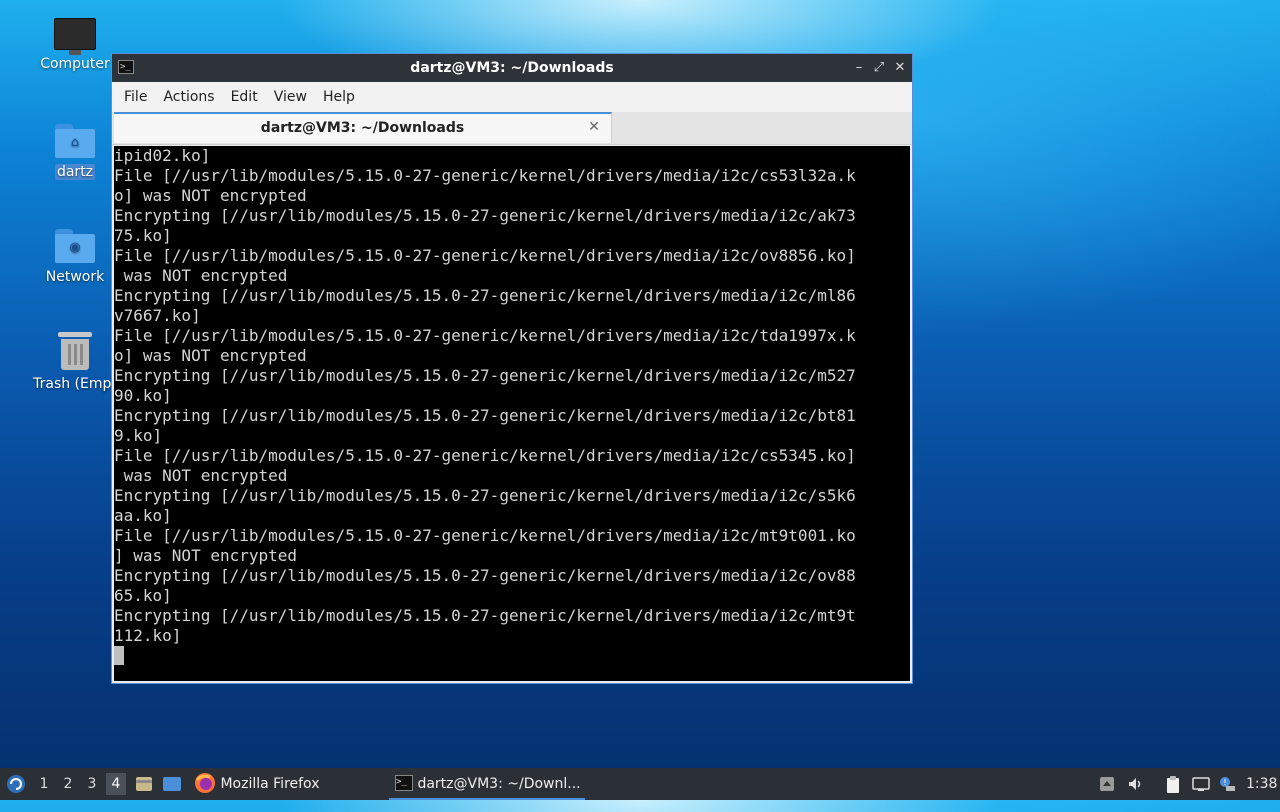 The height and width of the screenshot is (812, 1280). What do you see at coordinates (75, 172) in the screenshot?
I see `desktop-icon-label: dartz` at bounding box center [75, 172].